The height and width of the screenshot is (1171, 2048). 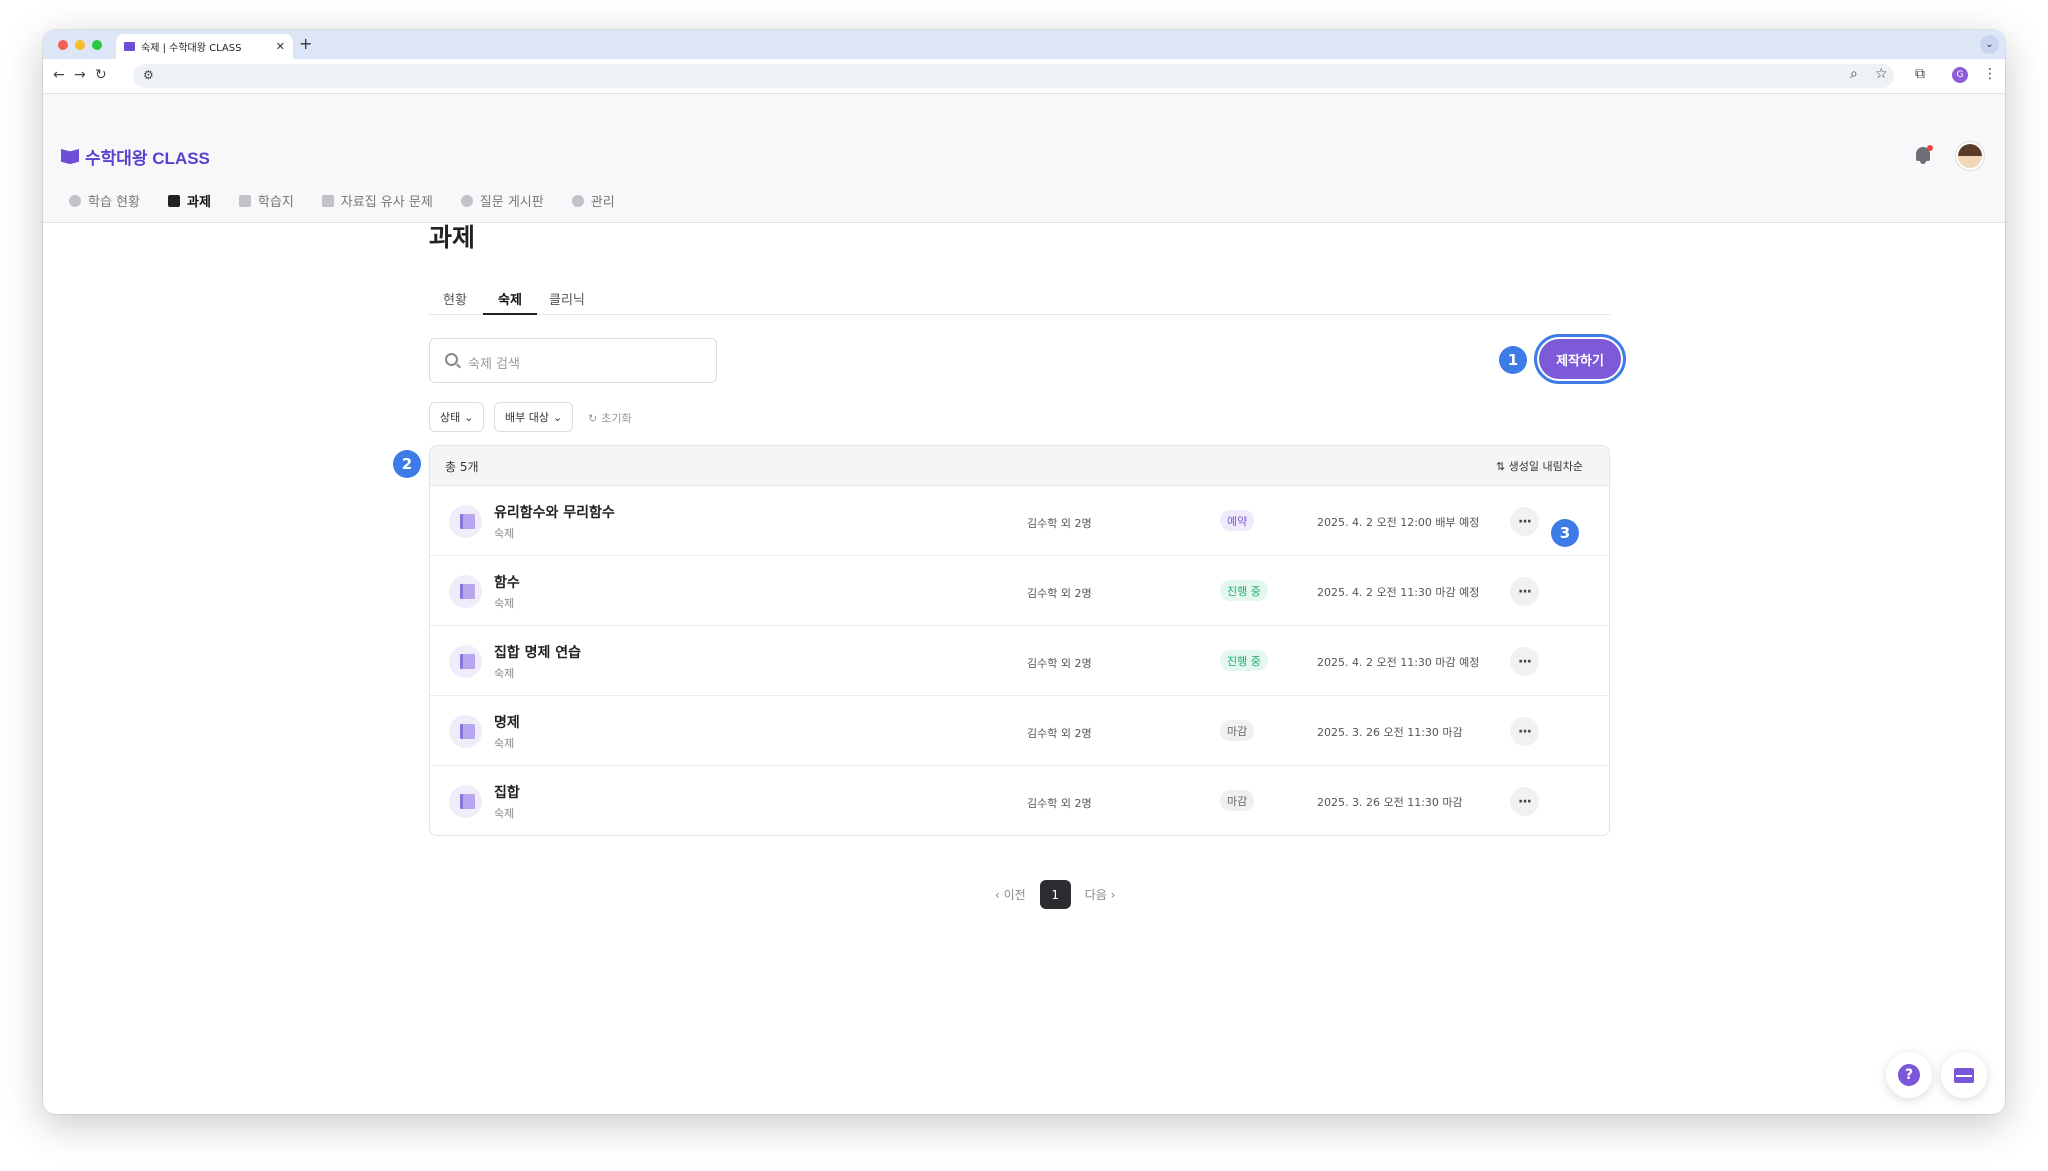 I want to click on logo: 수학대왕 CLASS, so click(x=135, y=156).